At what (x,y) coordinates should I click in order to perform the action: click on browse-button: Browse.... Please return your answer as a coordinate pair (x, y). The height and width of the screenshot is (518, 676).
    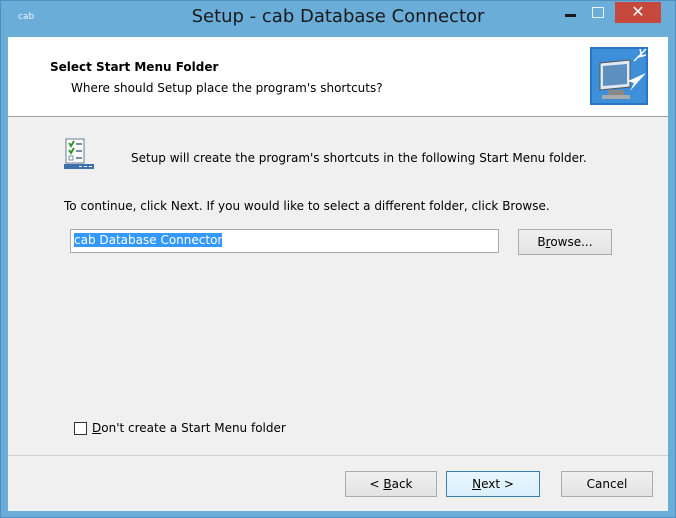
    Looking at the image, I should click on (565, 242).